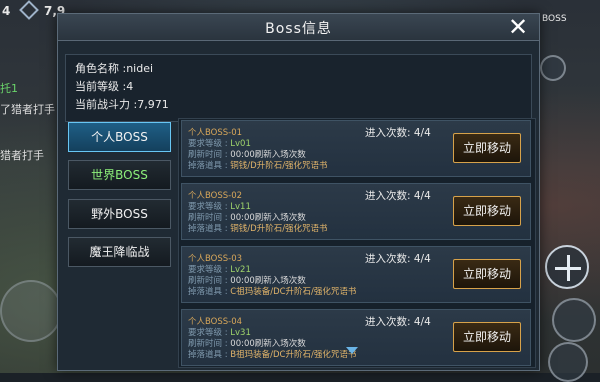 Image resolution: width=600 pixels, height=382 pixels. Describe the element at coordinates (114, 68) in the screenshot. I see `player-name: 角色名称 :nidei` at that location.